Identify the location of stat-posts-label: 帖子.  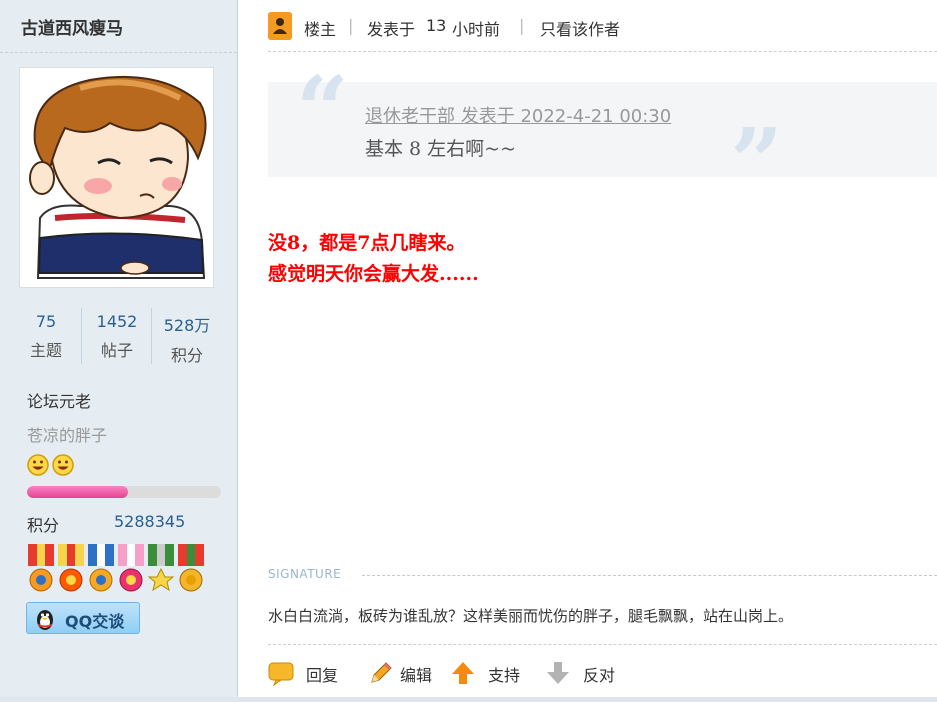
(116, 350).